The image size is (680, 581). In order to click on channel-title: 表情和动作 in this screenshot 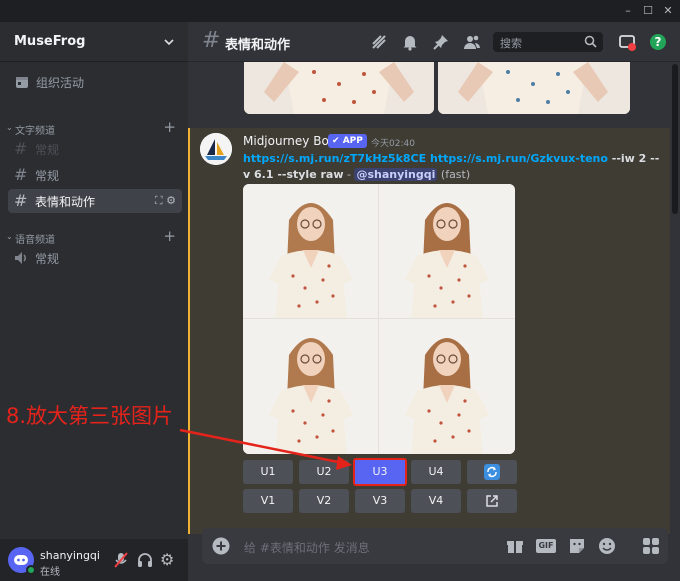, I will do `click(258, 45)`.